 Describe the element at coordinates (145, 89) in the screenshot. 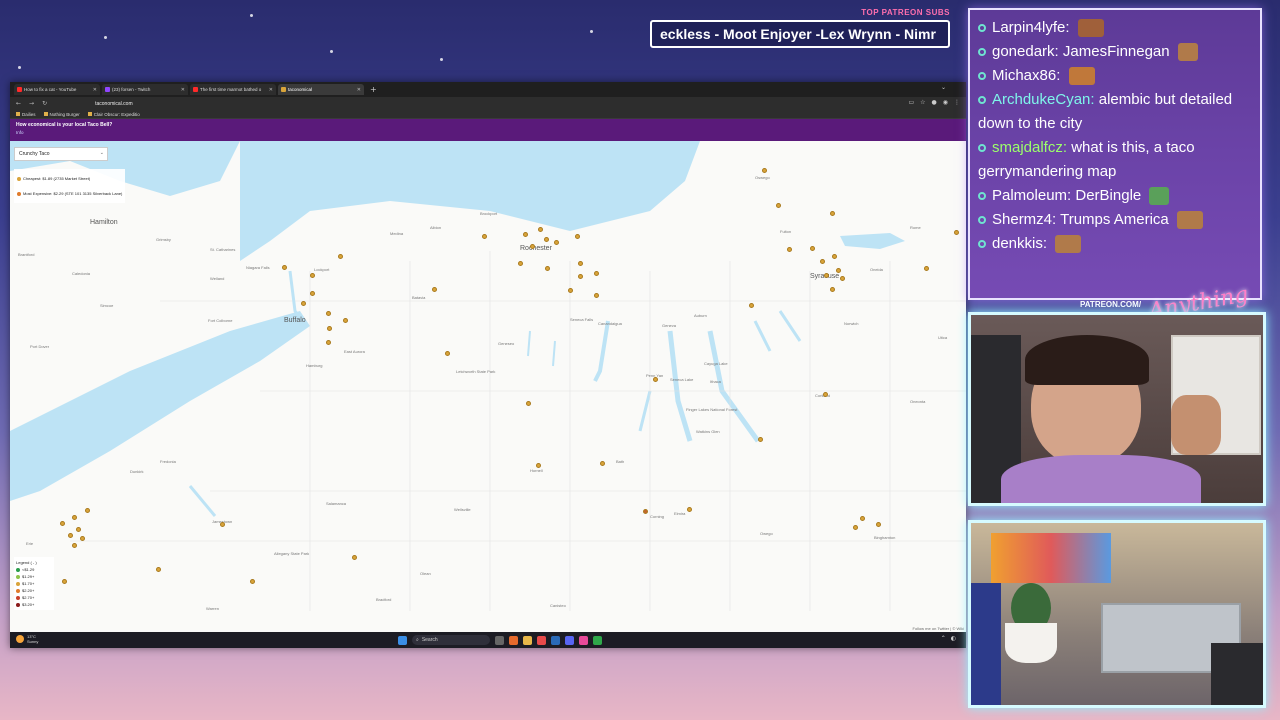

I see `browser-tab-twitch: (23) forsen - Twitch ✕` at that location.